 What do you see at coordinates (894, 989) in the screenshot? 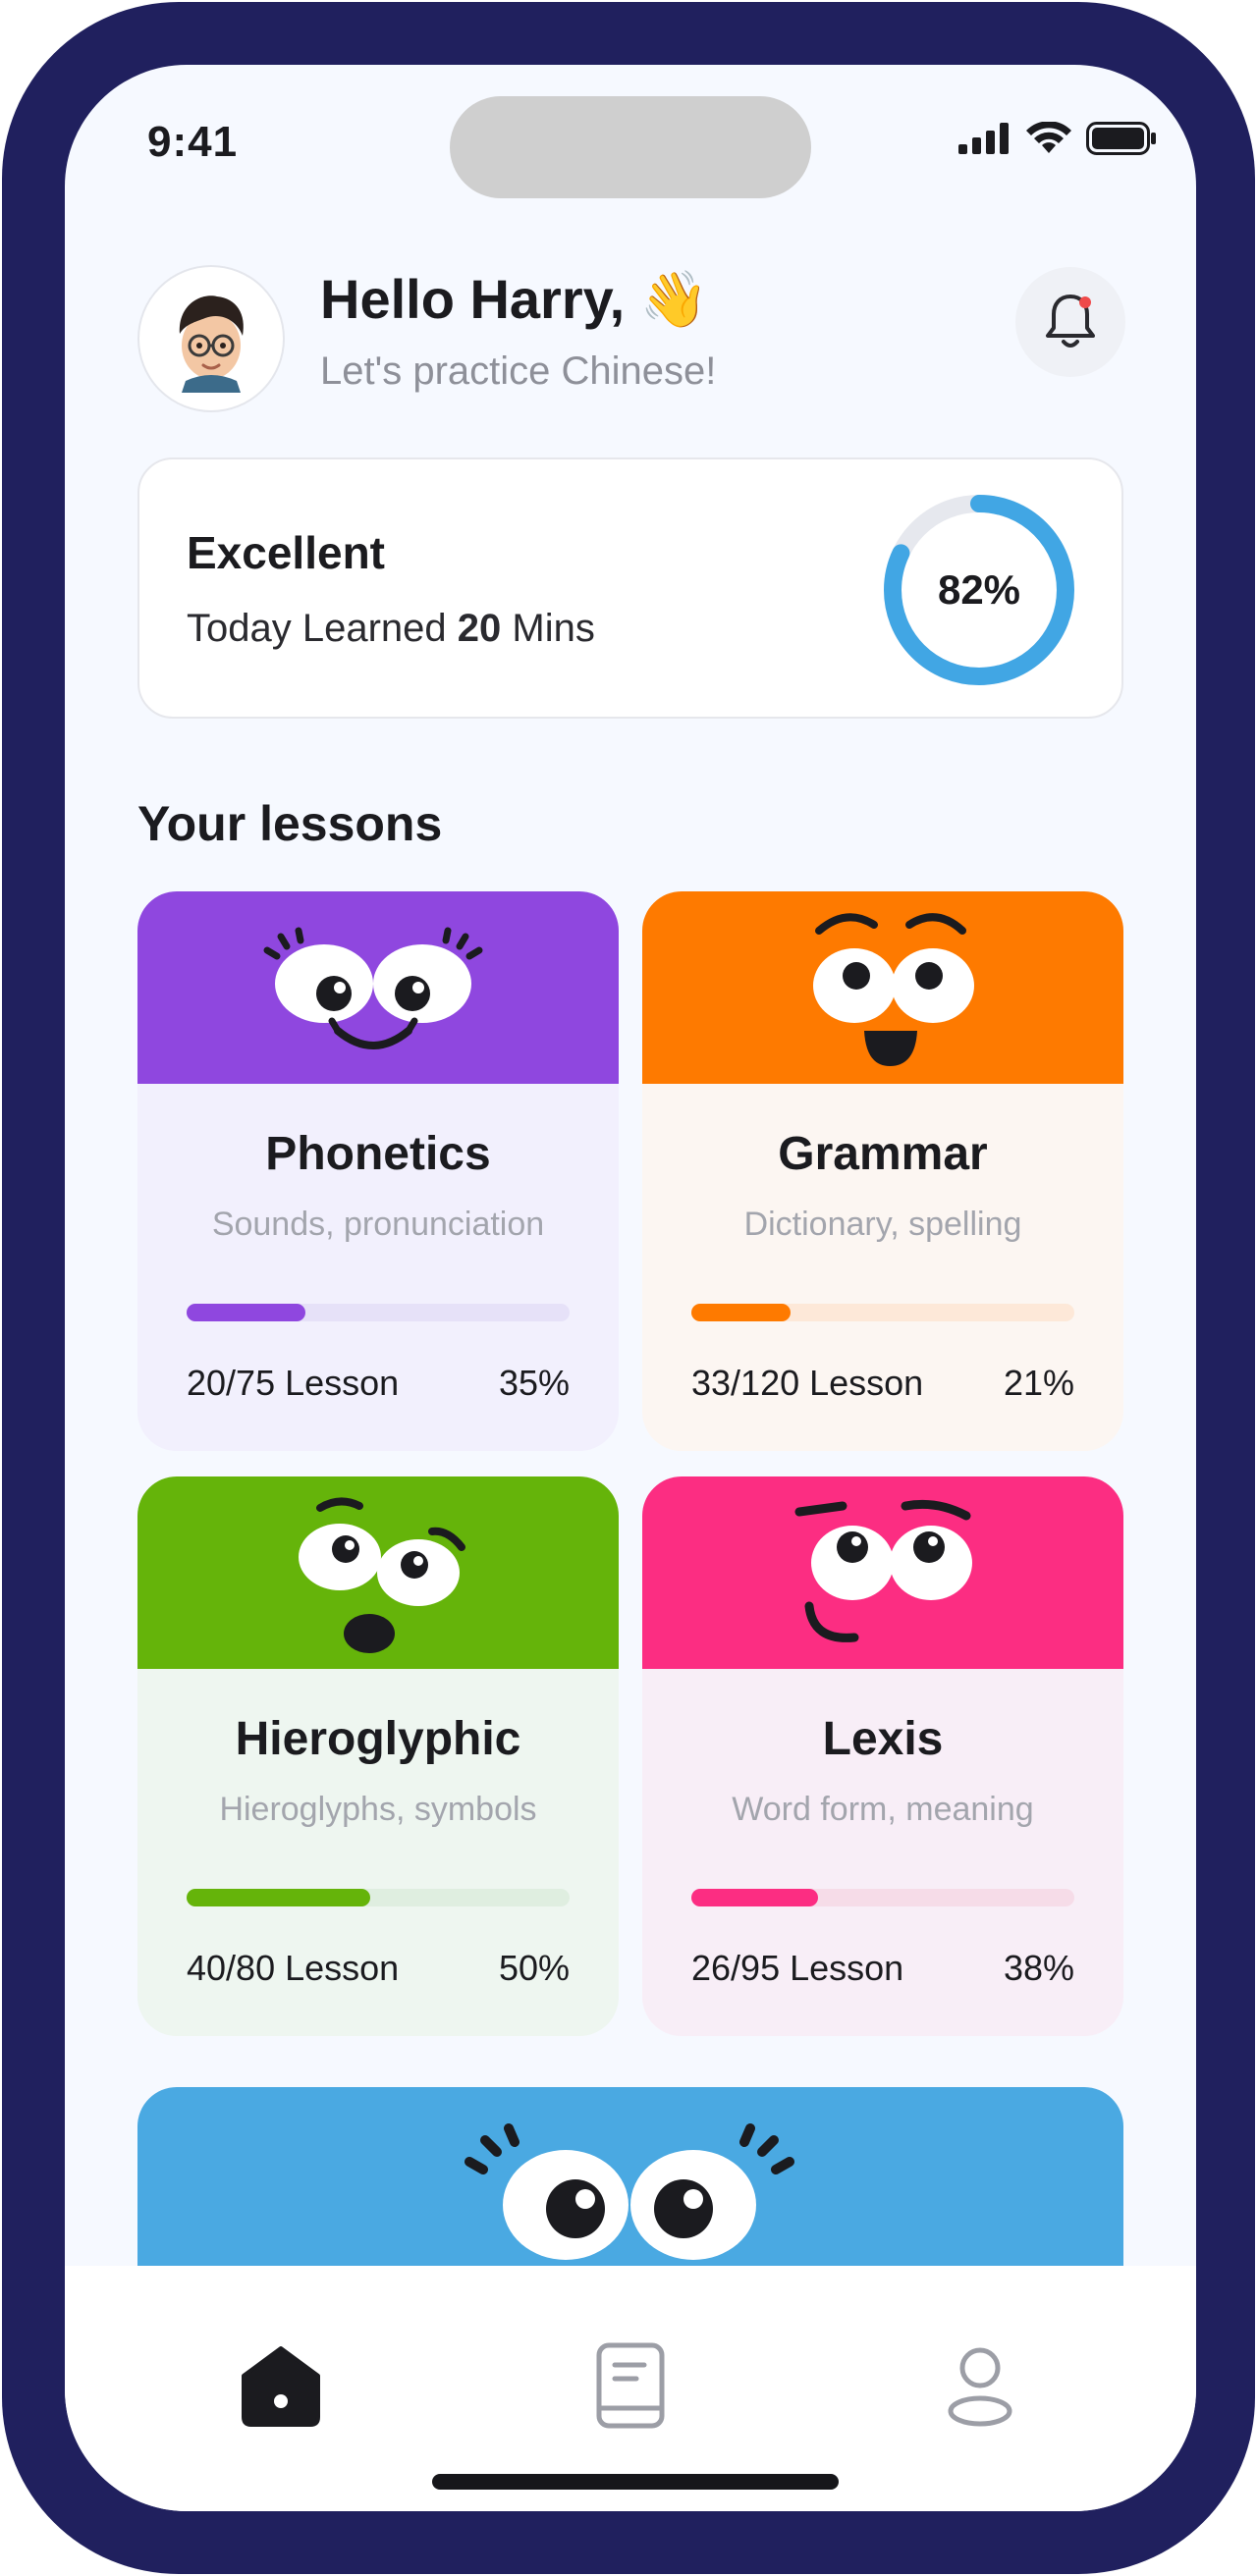
I see `laughing-face-icon` at bounding box center [894, 989].